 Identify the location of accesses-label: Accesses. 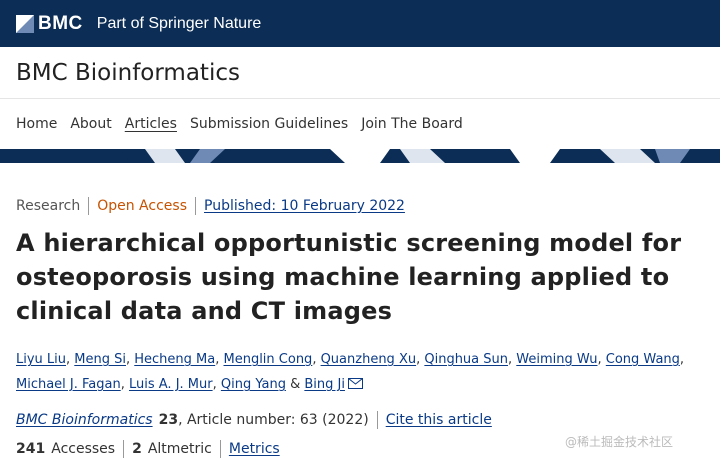
(83, 449).